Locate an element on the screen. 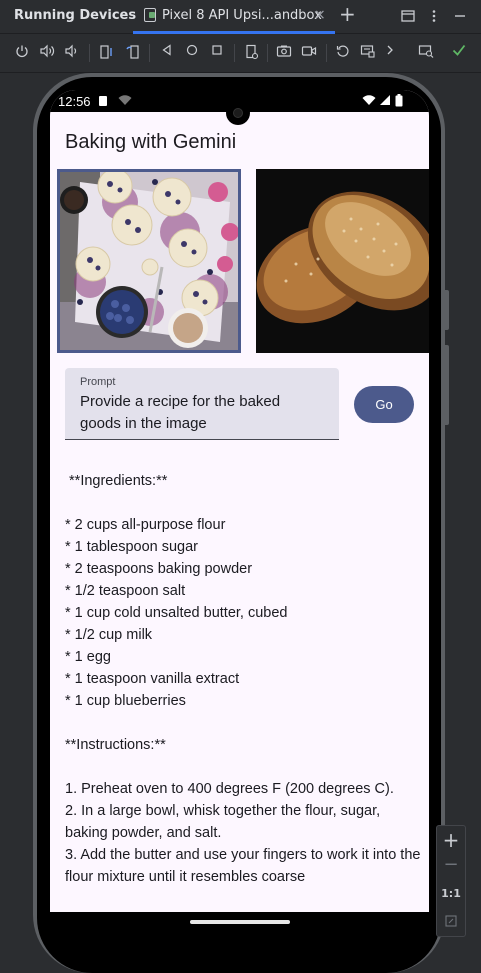  device-tab-label: Pixel 8 API Upsi...andbox is located at coordinates (242, 15).